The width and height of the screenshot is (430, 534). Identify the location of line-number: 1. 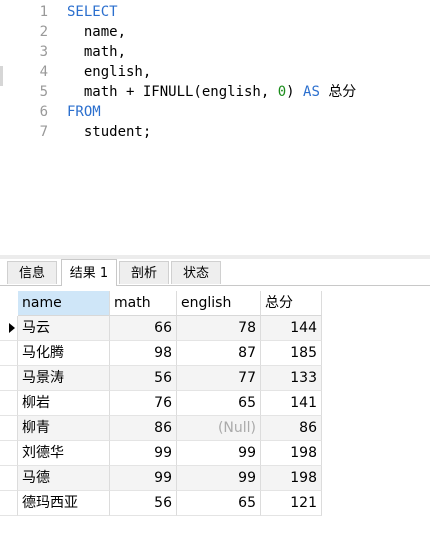
(43, 12).